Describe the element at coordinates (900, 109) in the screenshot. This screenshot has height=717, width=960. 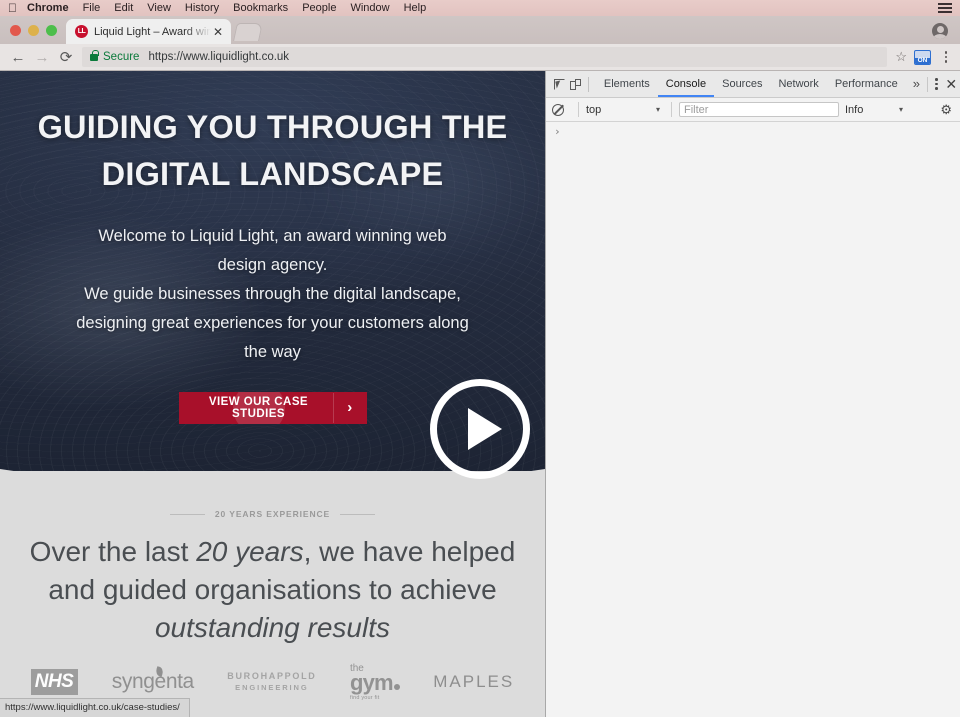
I see `chevron-down-icon-level: ▾` at that location.